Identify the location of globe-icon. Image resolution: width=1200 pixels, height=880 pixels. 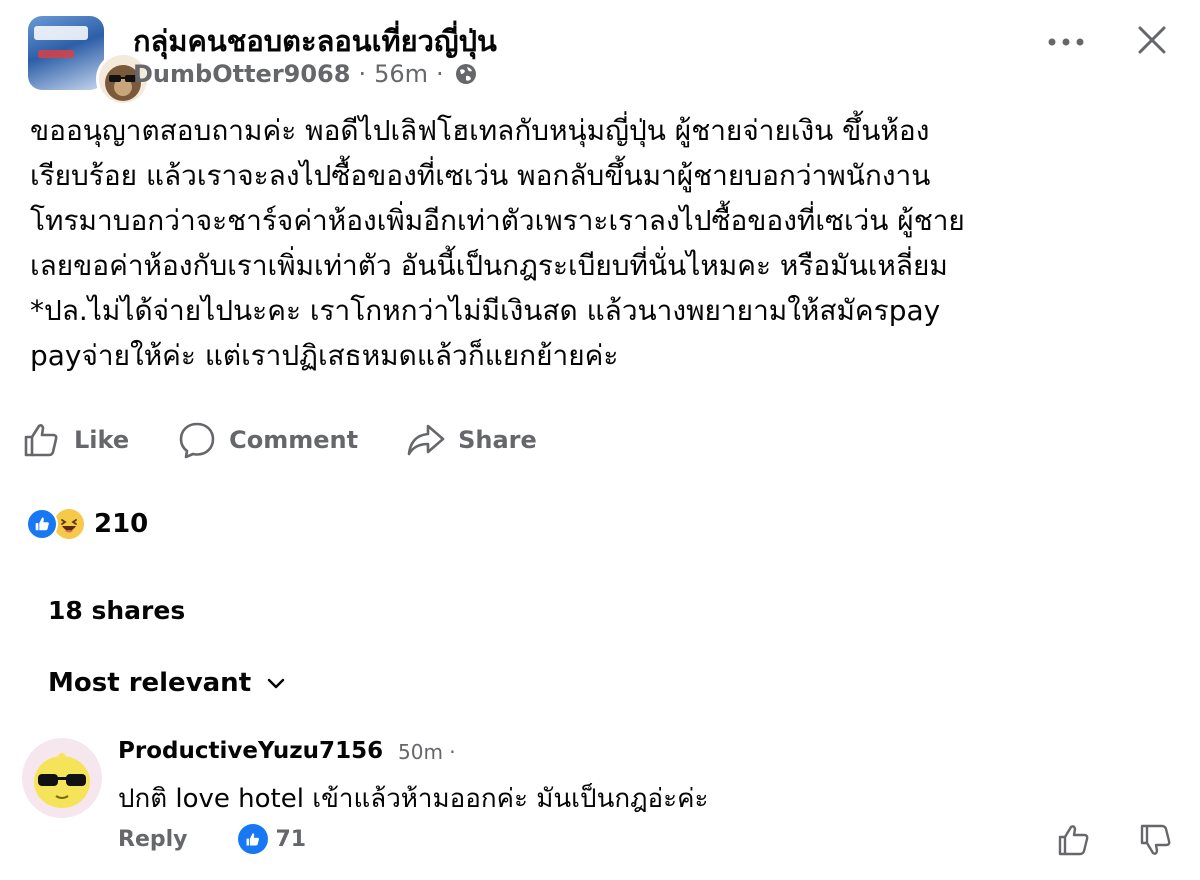
(465, 74).